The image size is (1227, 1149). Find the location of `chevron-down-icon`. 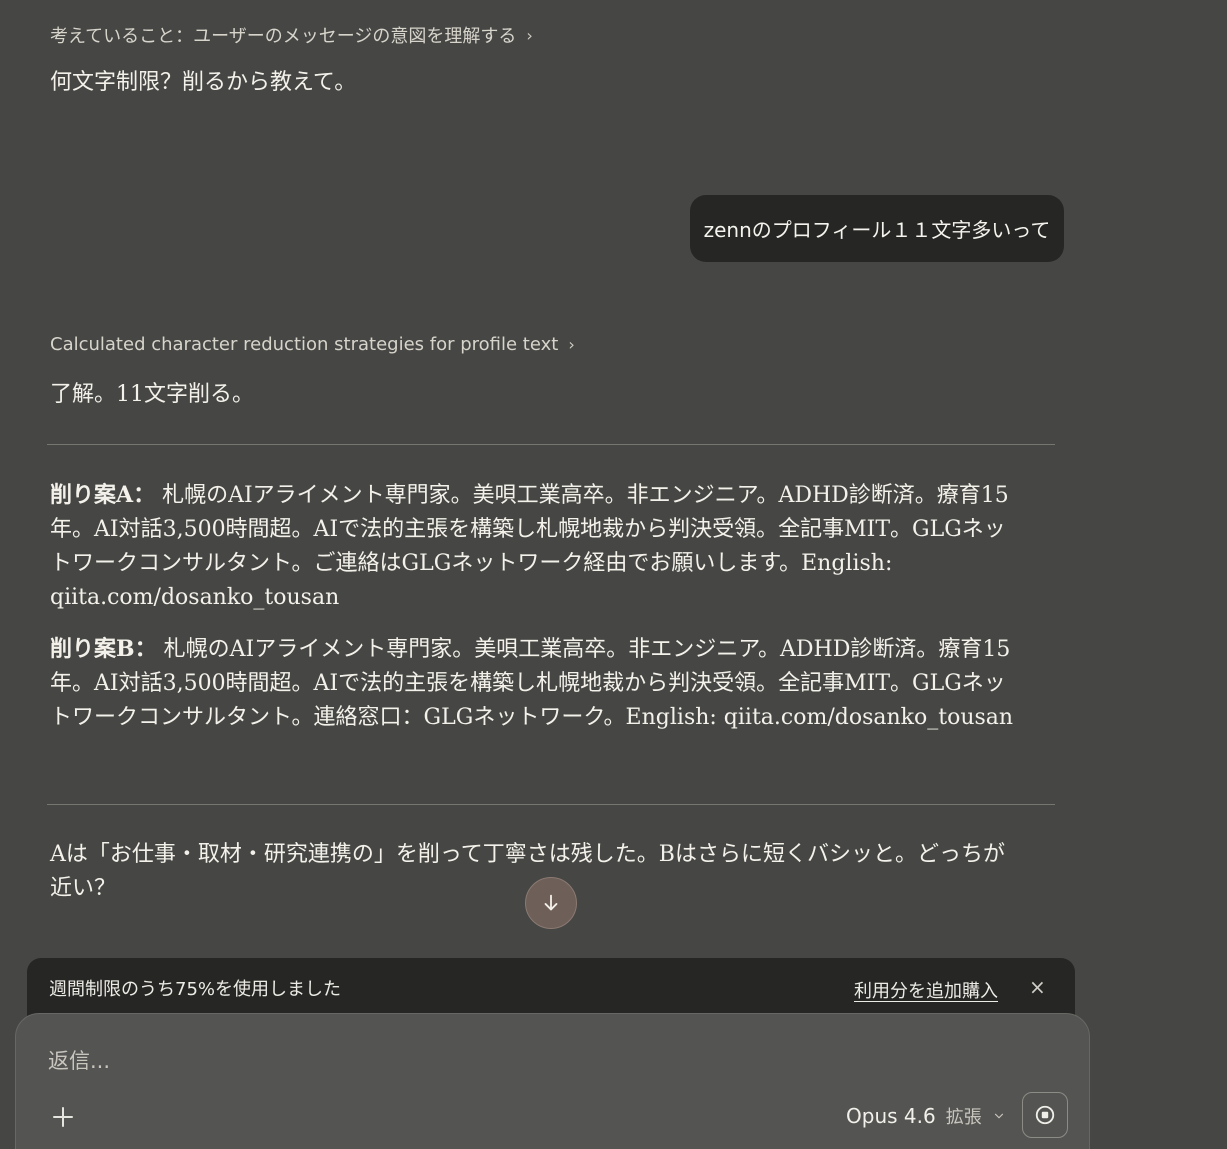

chevron-down-icon is located at coordinates (998, 1116).